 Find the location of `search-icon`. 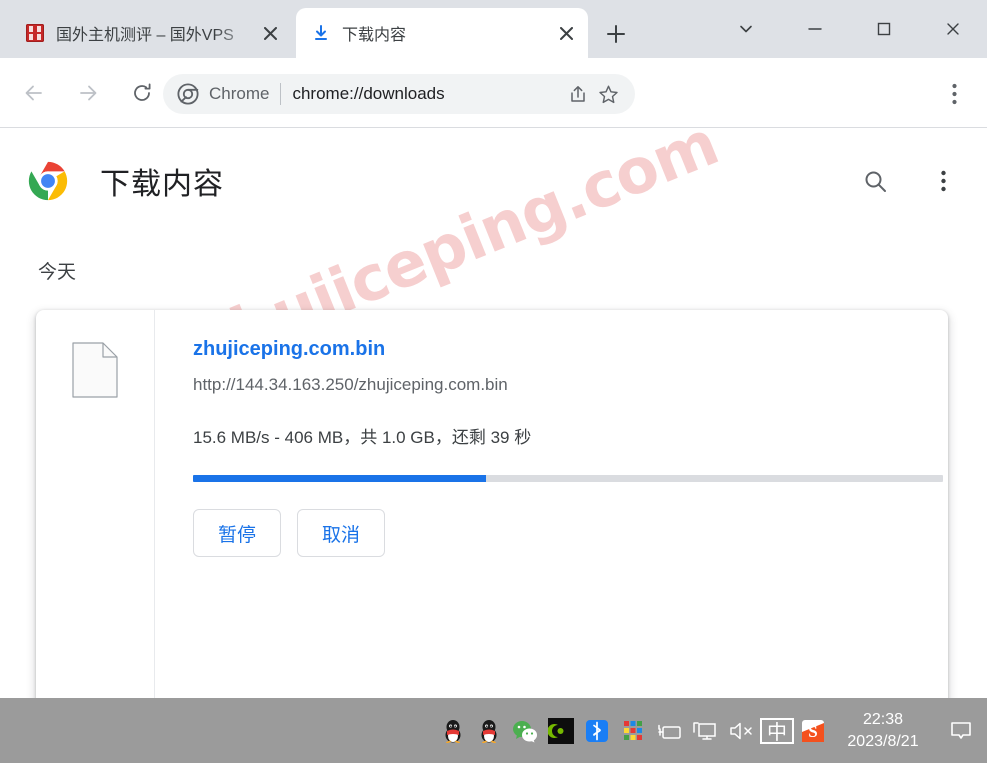

search-icon is located at coordinates (875, 181).